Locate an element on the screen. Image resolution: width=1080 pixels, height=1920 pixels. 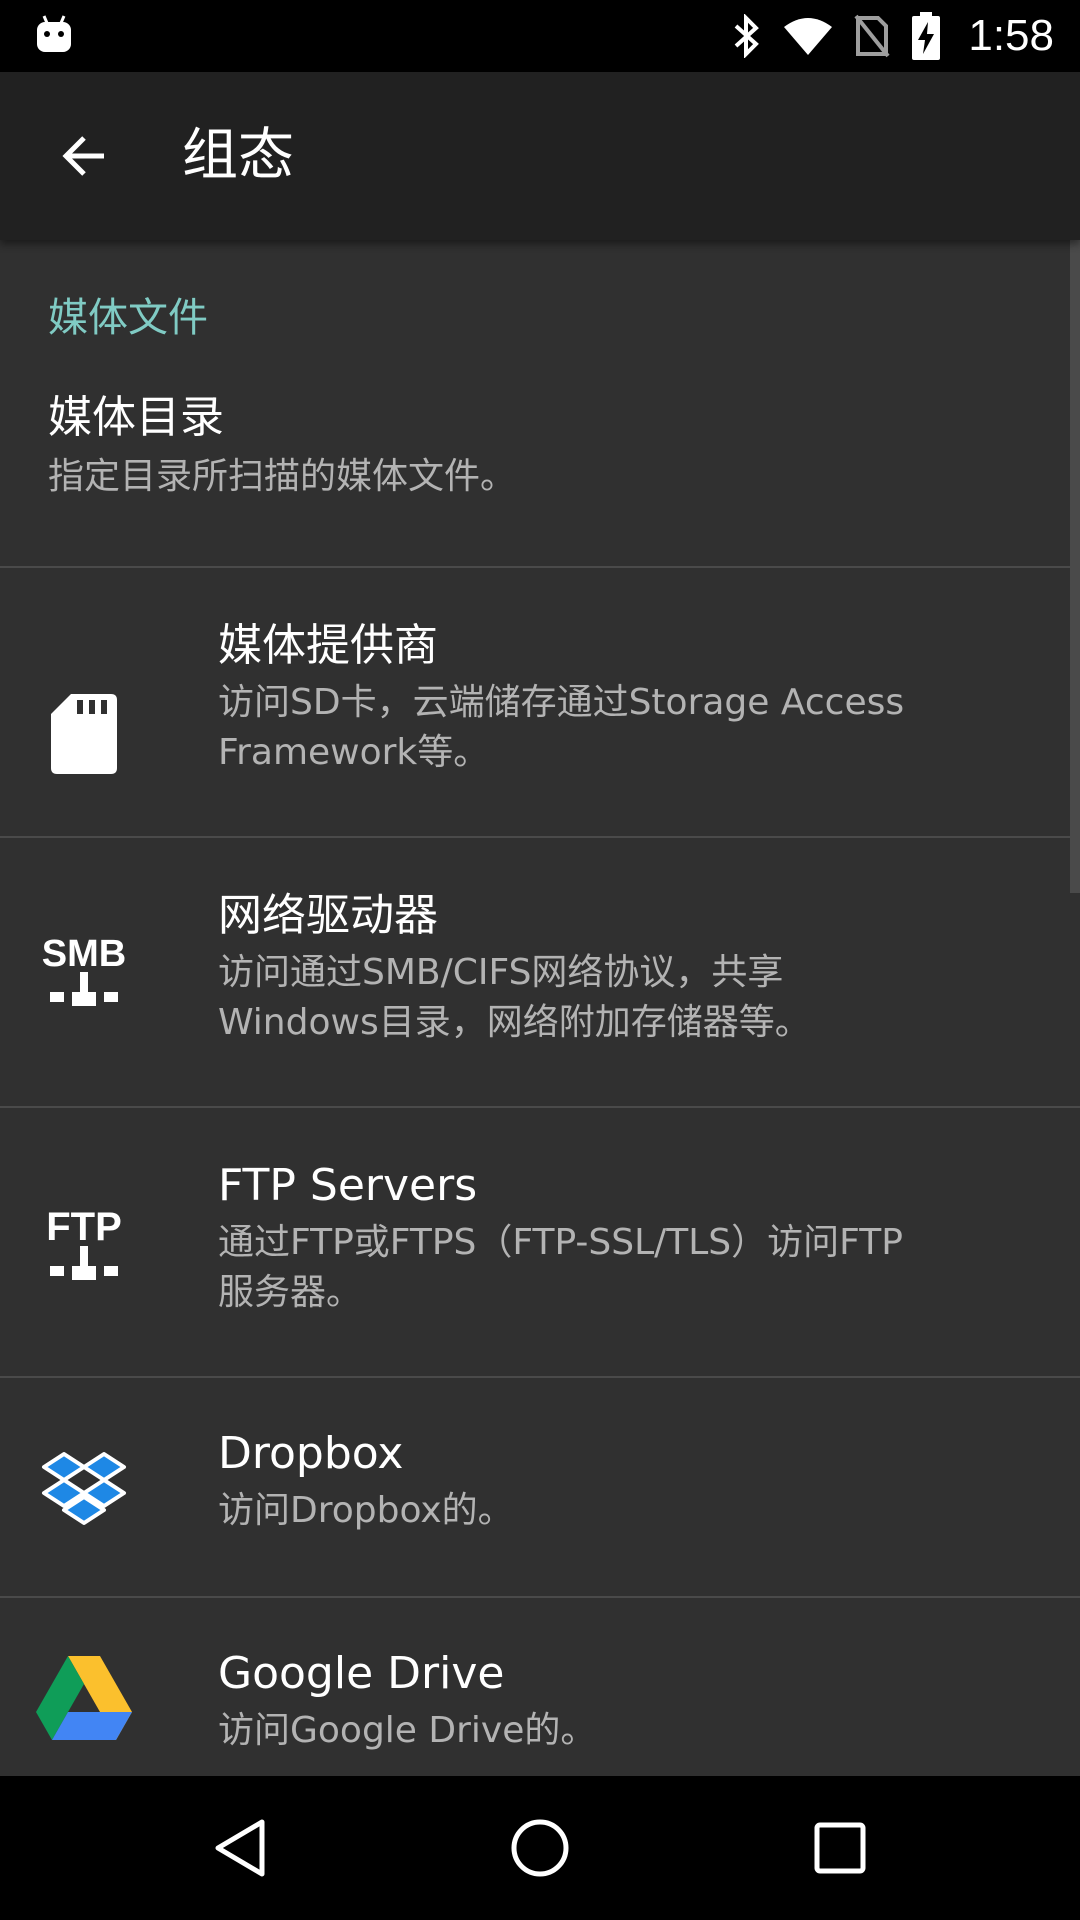
smb-label: SMB is located at coordinates (84, 954).